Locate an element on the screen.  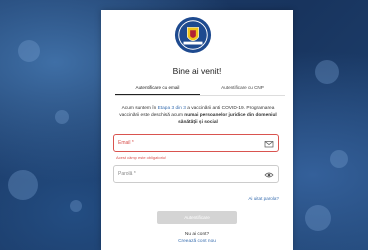
no-account-text: Nu ai cont? is located at coordinates (197, 234).